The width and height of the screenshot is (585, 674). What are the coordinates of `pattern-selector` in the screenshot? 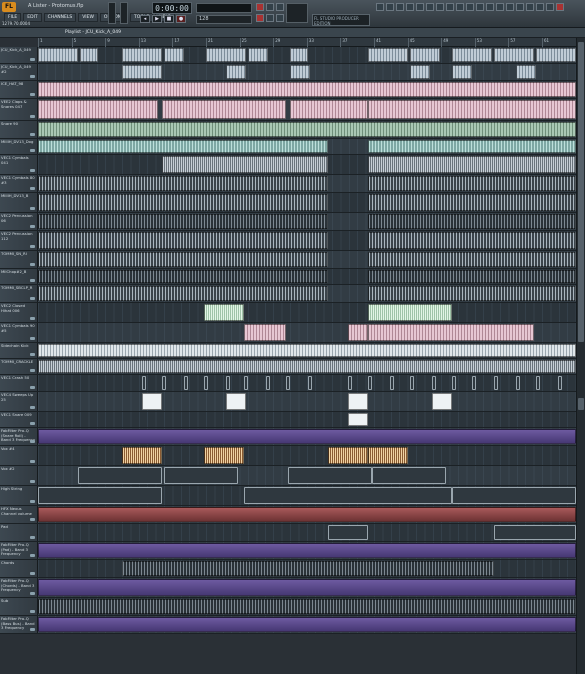 It's located at (297, 13).